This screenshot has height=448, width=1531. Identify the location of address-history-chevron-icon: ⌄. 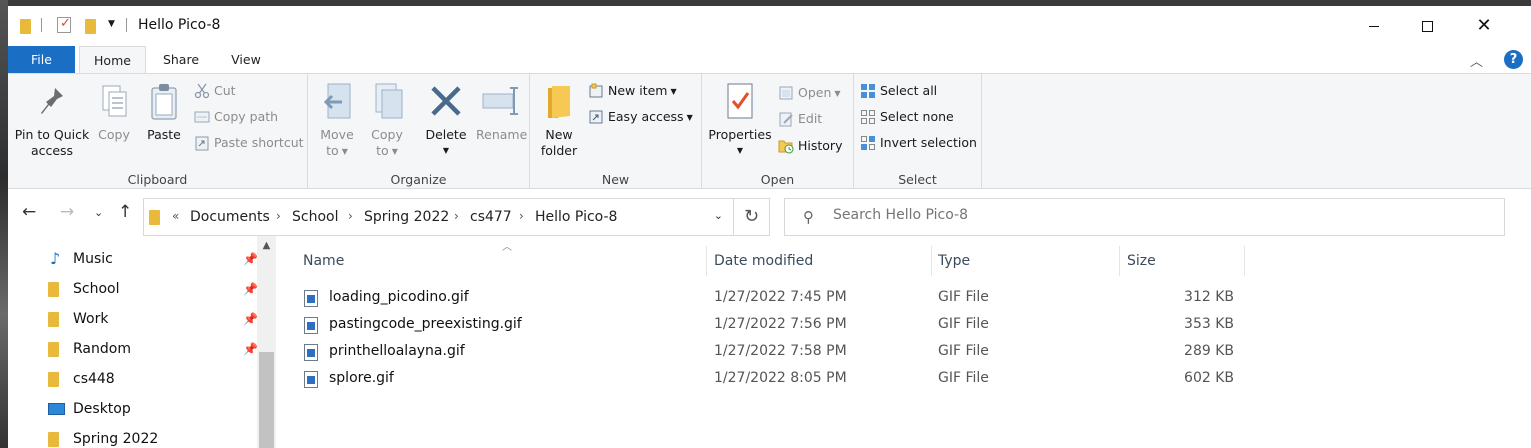
(718, 215).